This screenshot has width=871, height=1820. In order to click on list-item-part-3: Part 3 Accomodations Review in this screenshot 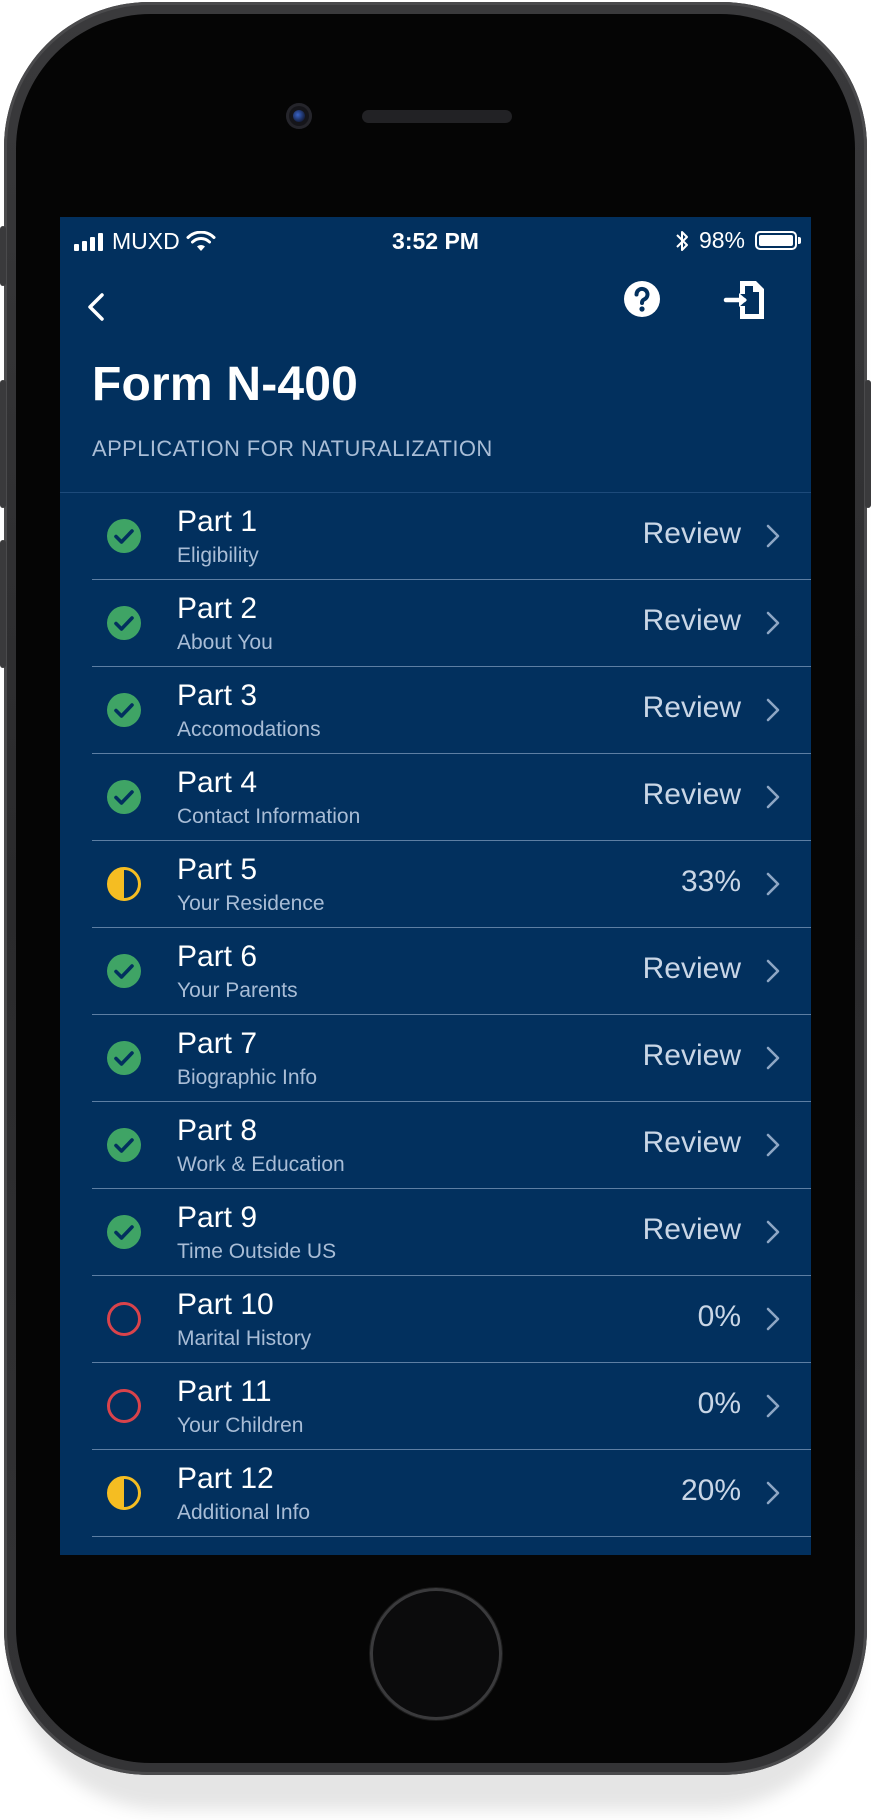, I will do `click(451, 710)`.